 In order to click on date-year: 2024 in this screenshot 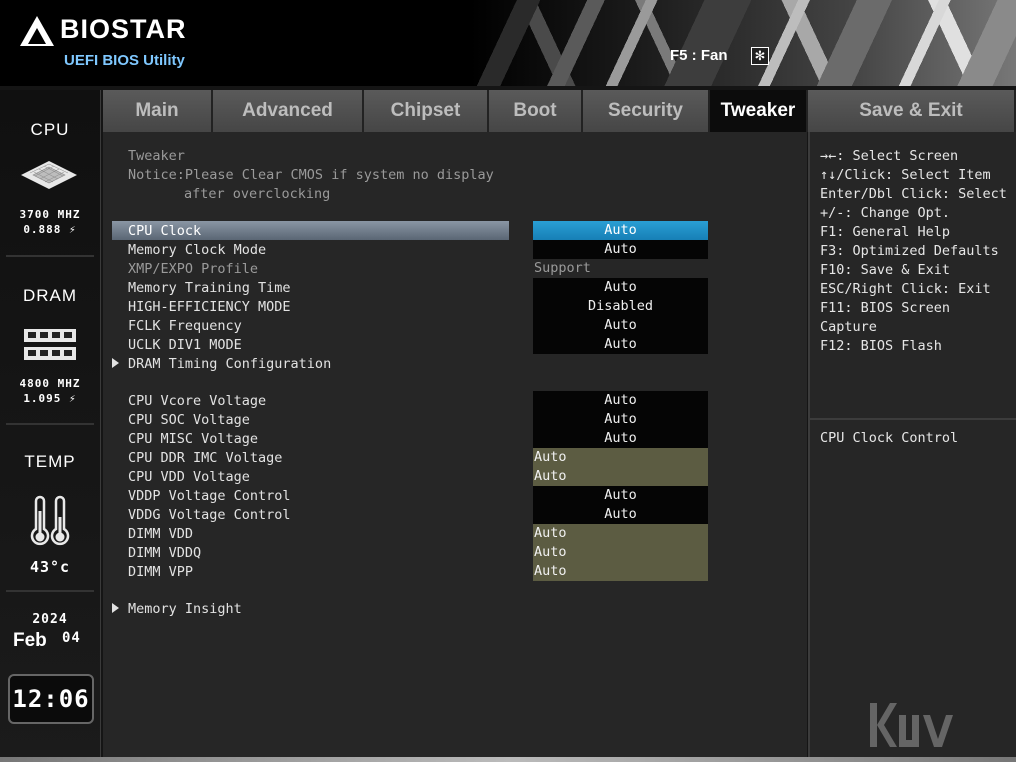, I will do `click(50, 619)`.